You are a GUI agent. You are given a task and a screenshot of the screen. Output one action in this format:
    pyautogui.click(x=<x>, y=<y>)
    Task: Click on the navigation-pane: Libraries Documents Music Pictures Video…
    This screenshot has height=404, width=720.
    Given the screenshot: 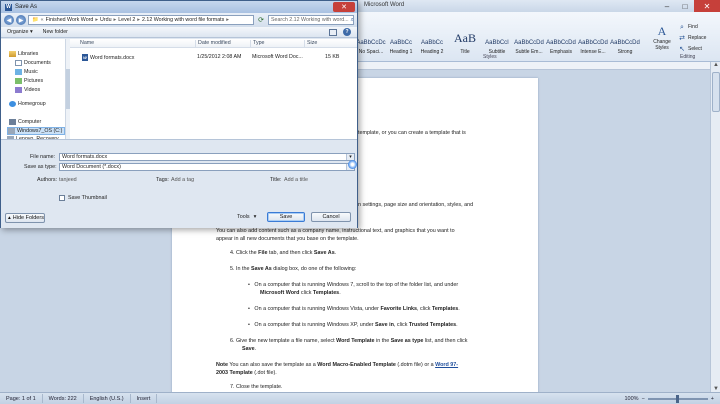 What is the action you would take?
    pyautogui.click(x=35, y=90)
    